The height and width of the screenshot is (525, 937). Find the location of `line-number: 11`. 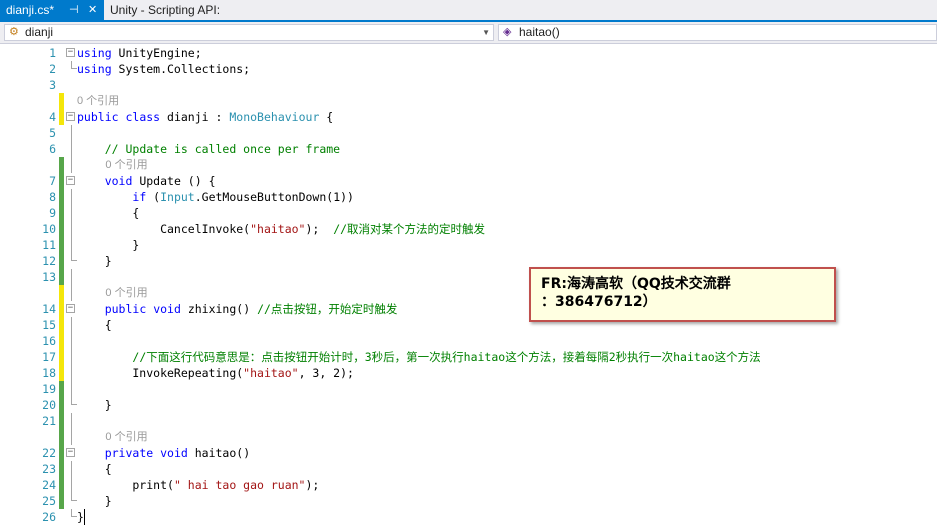

line-number: 11 is located at coordinates (49, 245).